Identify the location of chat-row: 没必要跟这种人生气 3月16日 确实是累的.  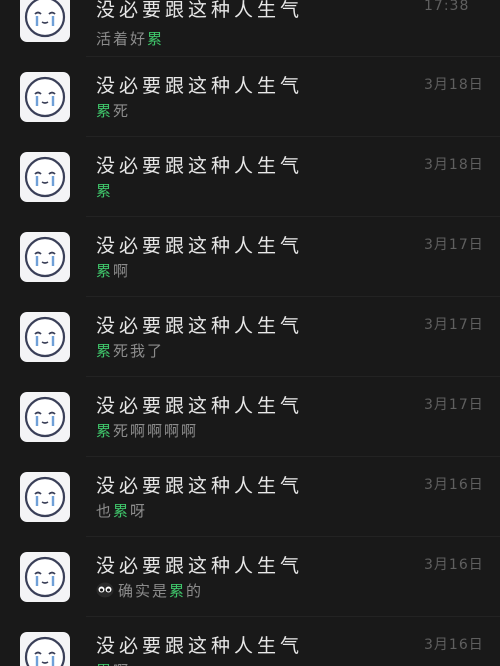
(250, 577).